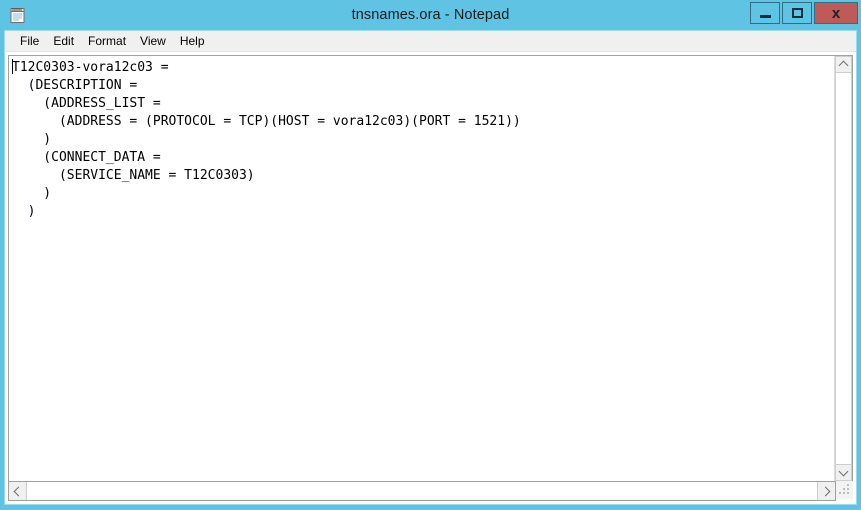 The image size is (861, 510). I want to click on scroll-down-button, so click(843, 472).